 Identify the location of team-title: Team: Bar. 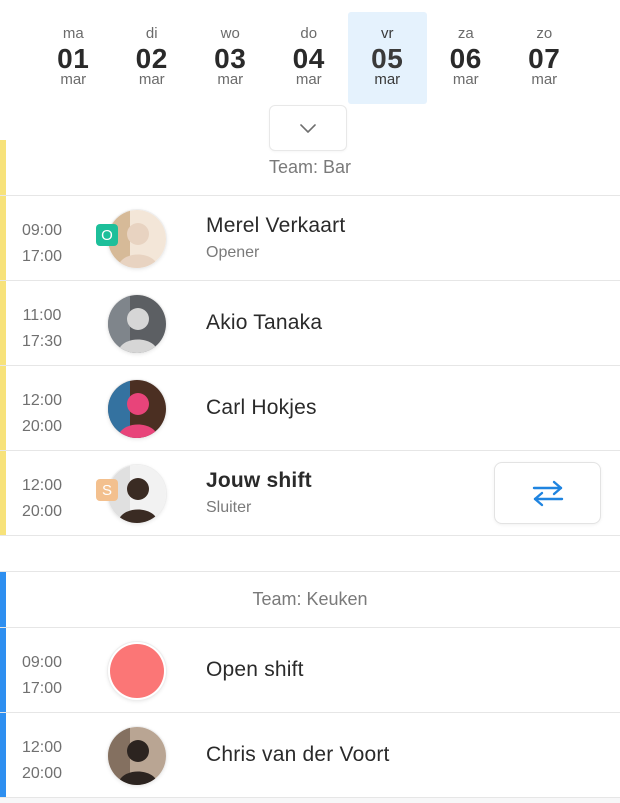
(310, 167).